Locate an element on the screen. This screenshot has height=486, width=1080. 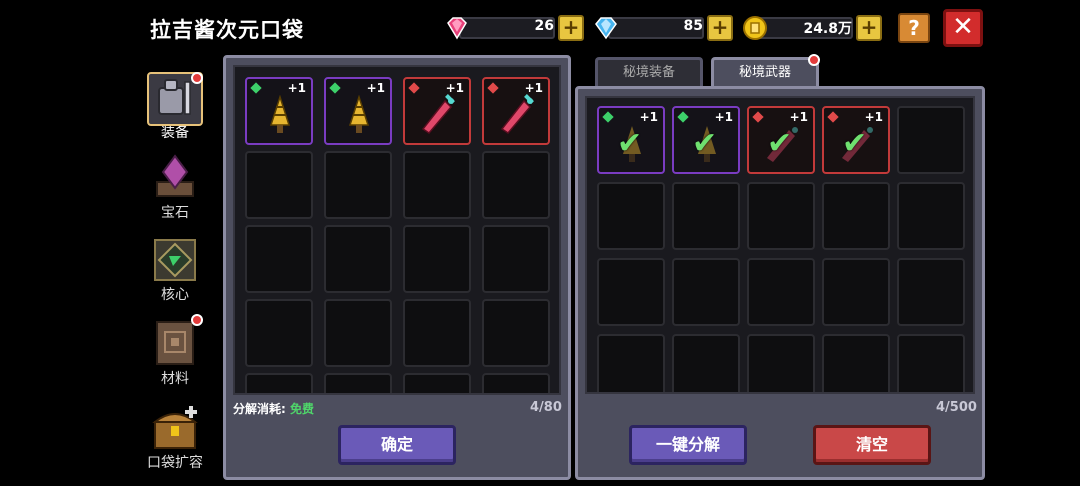
sidebar-item-pocket-expand: 口袋扩容 is located at coordinates (175, 437).